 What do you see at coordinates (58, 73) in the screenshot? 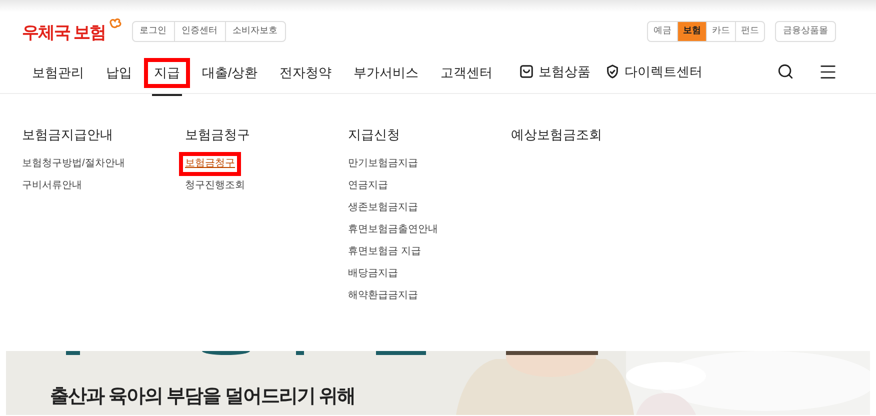
I see `nav-tab: 보험관리` at bounding box center [58, 73].